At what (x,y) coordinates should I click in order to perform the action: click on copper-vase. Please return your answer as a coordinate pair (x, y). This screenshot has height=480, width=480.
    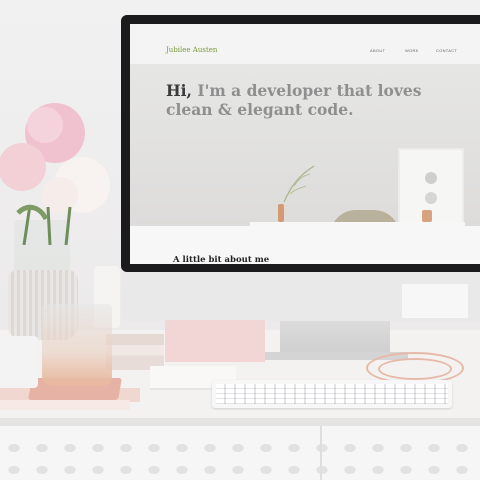
    Looking at the image, I should click on (281, 213).